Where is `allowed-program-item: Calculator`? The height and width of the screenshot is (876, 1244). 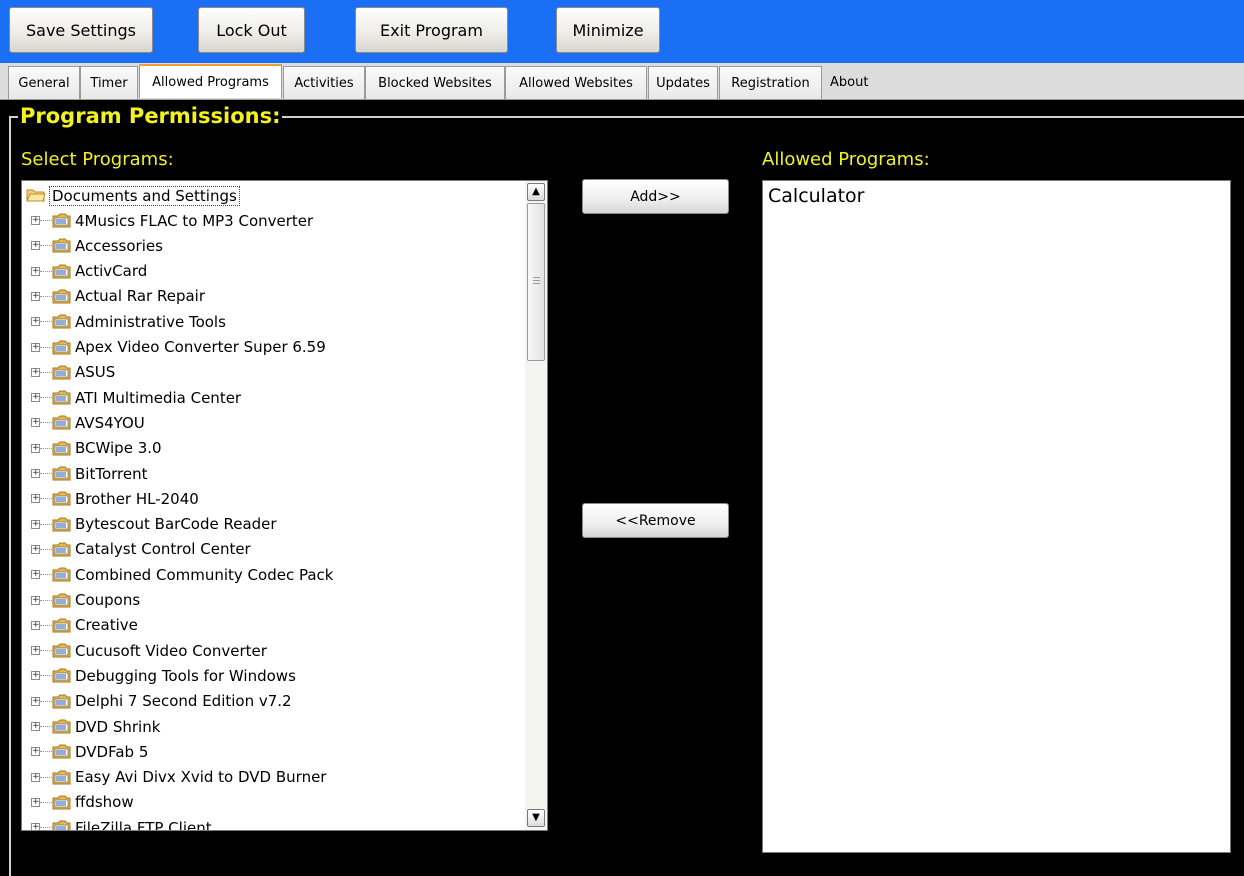
allowed-program-item: Calculator is located at coordinates (816, 196).